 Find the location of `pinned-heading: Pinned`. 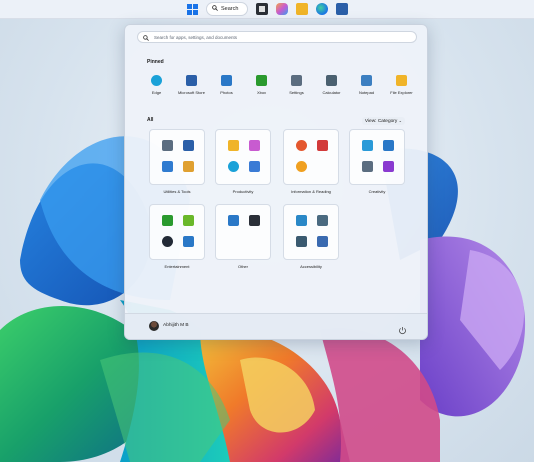

pinned-heading: Pinned is located at coordinates (155, 62).